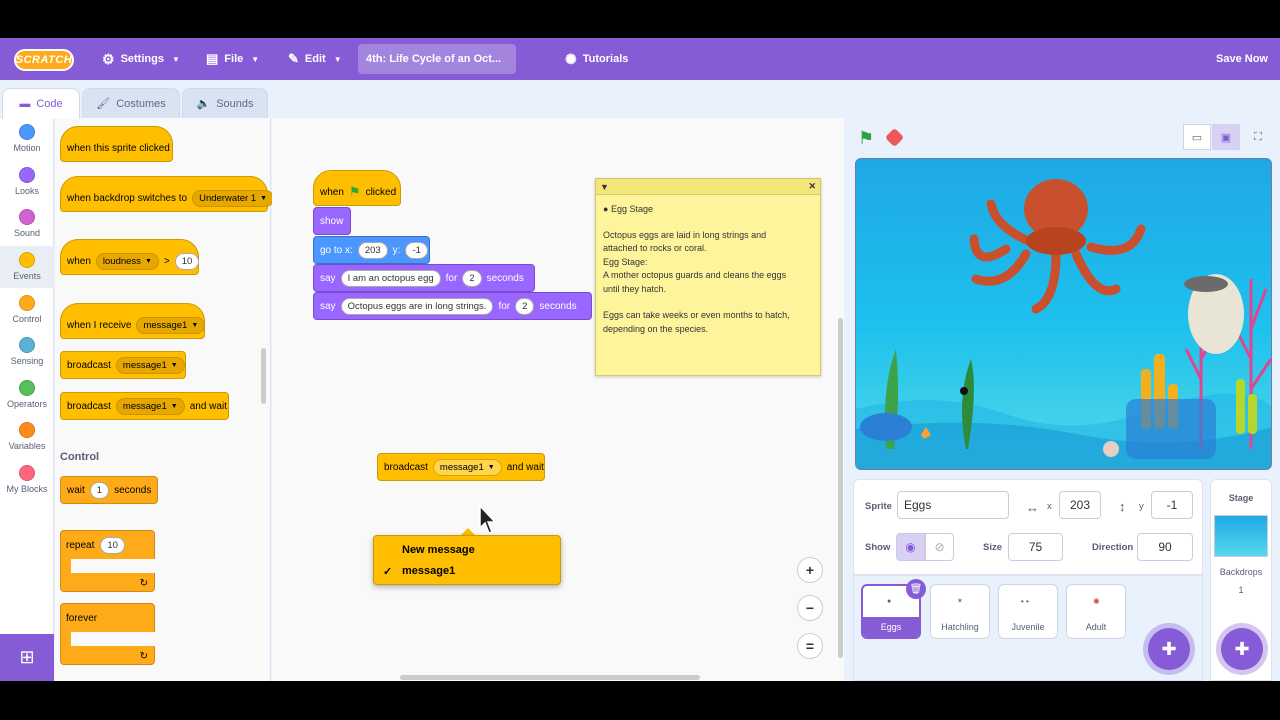 This screenshot has height=720, width=1280. What do you see at coordinates (953, 505) in the screenshot?
I see `sprite-name-input: Eggs` at bounding box center [953, 505].